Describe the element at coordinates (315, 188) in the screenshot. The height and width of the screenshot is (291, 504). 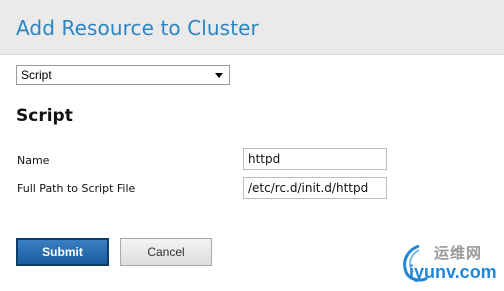
I see `script-path-input` at that location.